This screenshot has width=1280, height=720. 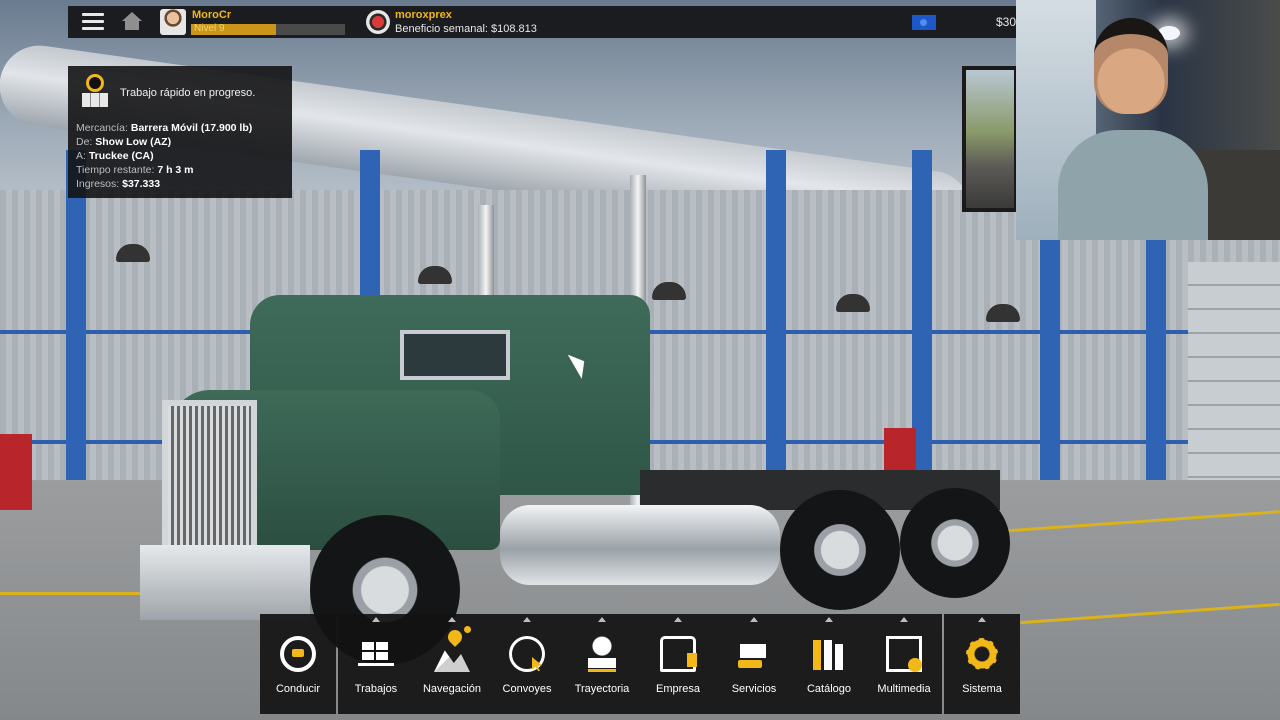 I want to click on job-title: Trabajo rápido en progreso., so click(x=188, y=93).